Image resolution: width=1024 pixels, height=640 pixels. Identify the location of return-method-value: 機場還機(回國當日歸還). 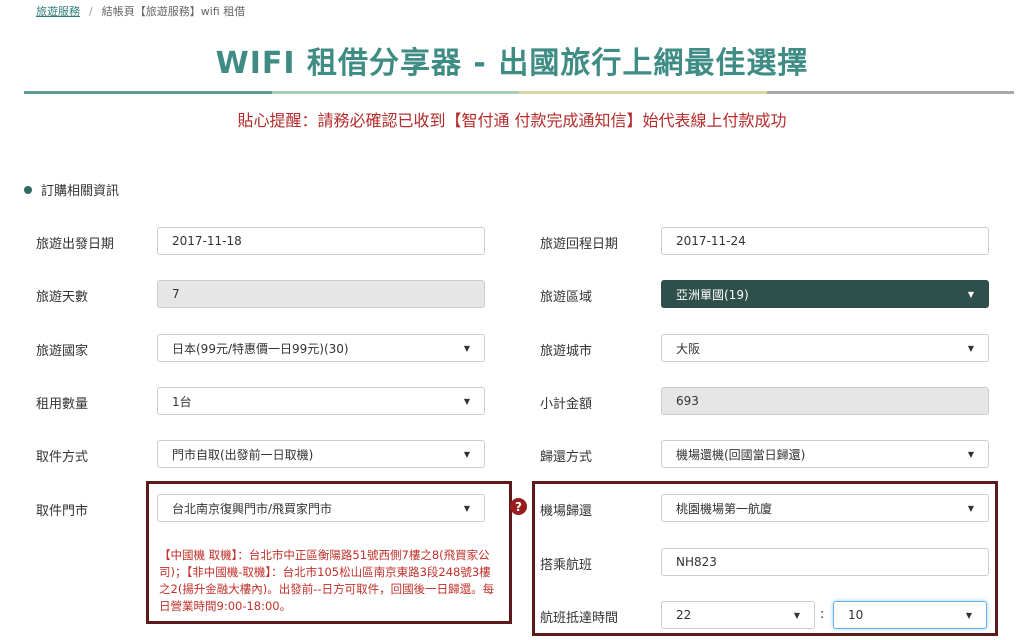
(741, 454).